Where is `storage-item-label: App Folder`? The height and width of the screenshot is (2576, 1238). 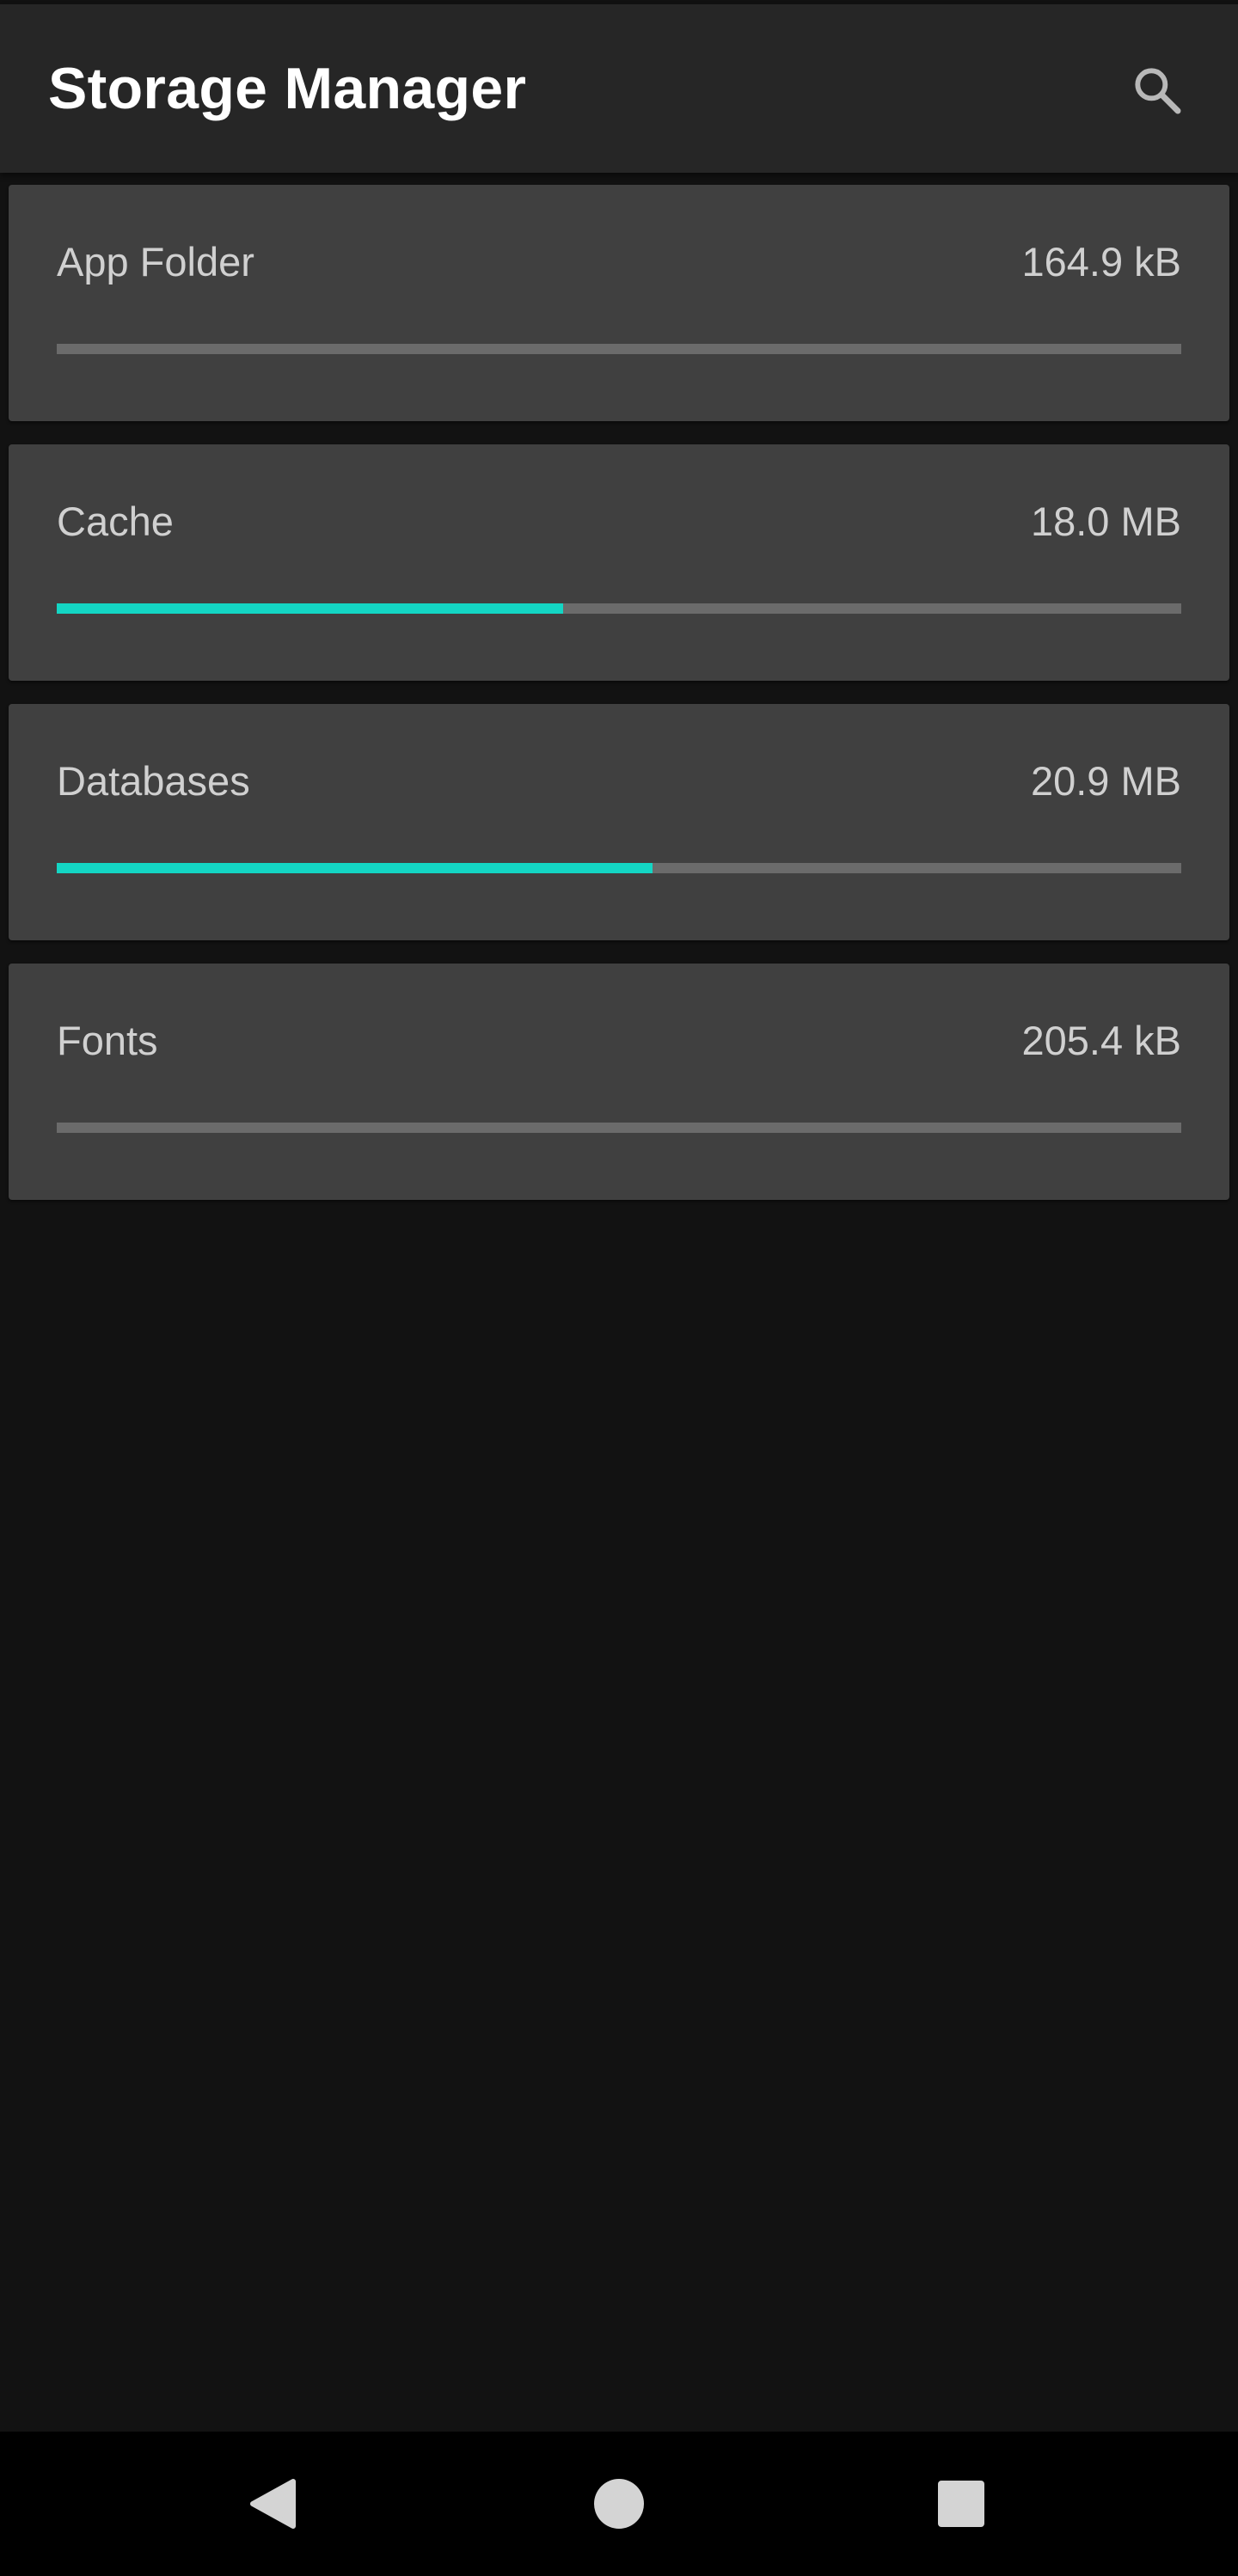 storage-item-label: App Folder is located at coordinates (156, 262).